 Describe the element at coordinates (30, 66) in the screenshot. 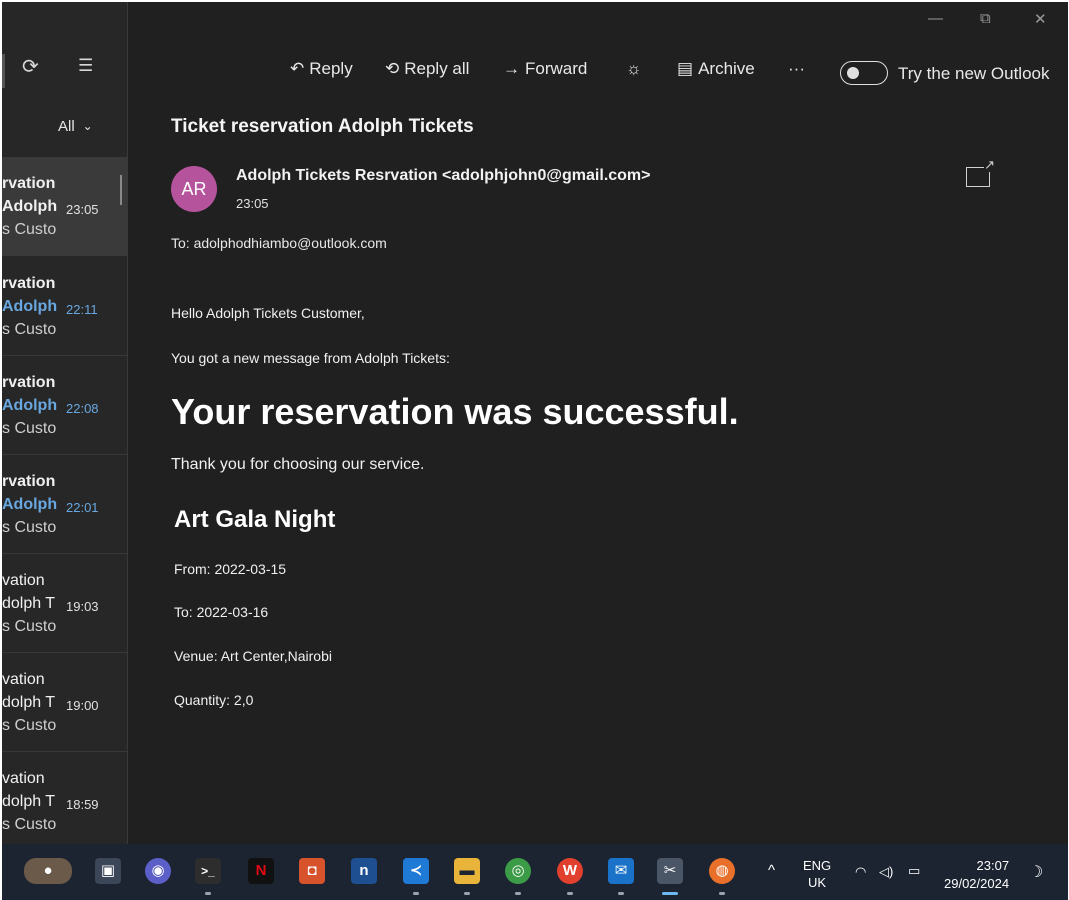

I see `sync-icon: ⟳` at that location.